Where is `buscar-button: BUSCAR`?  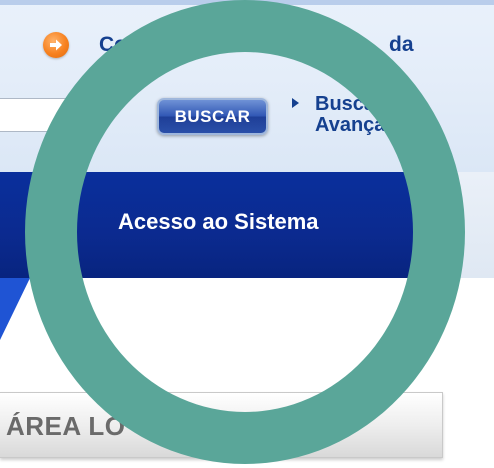 buscar-button: BUSCAR is located at coordinates (212, 116).